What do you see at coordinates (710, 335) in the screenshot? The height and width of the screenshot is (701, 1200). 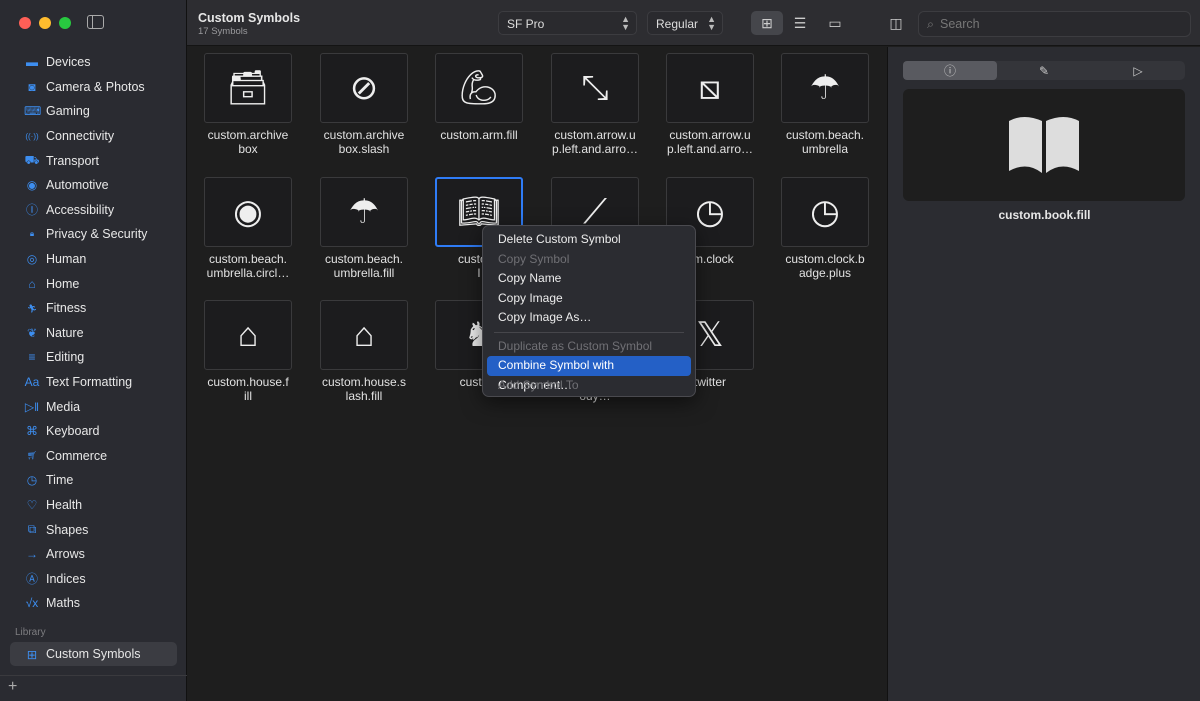 I see `x-logo-icon: 𝕏` at bounding box center [710, 335].